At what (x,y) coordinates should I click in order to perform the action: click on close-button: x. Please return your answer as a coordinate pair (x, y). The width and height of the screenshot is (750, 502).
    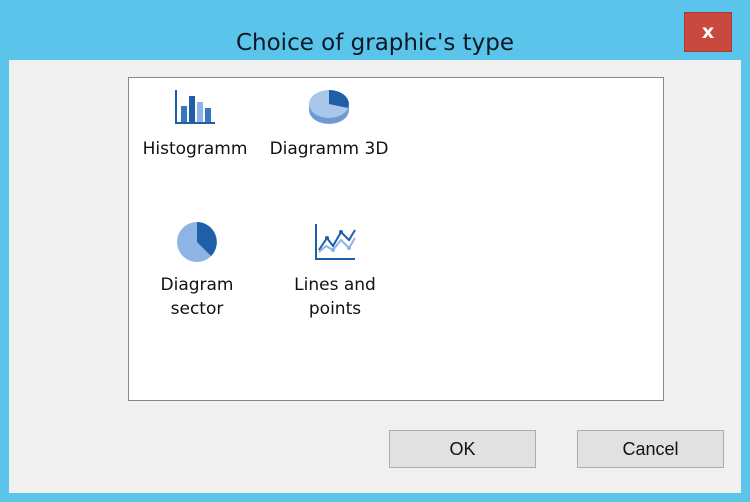
    Looking at the image, I should click on (708, 32).